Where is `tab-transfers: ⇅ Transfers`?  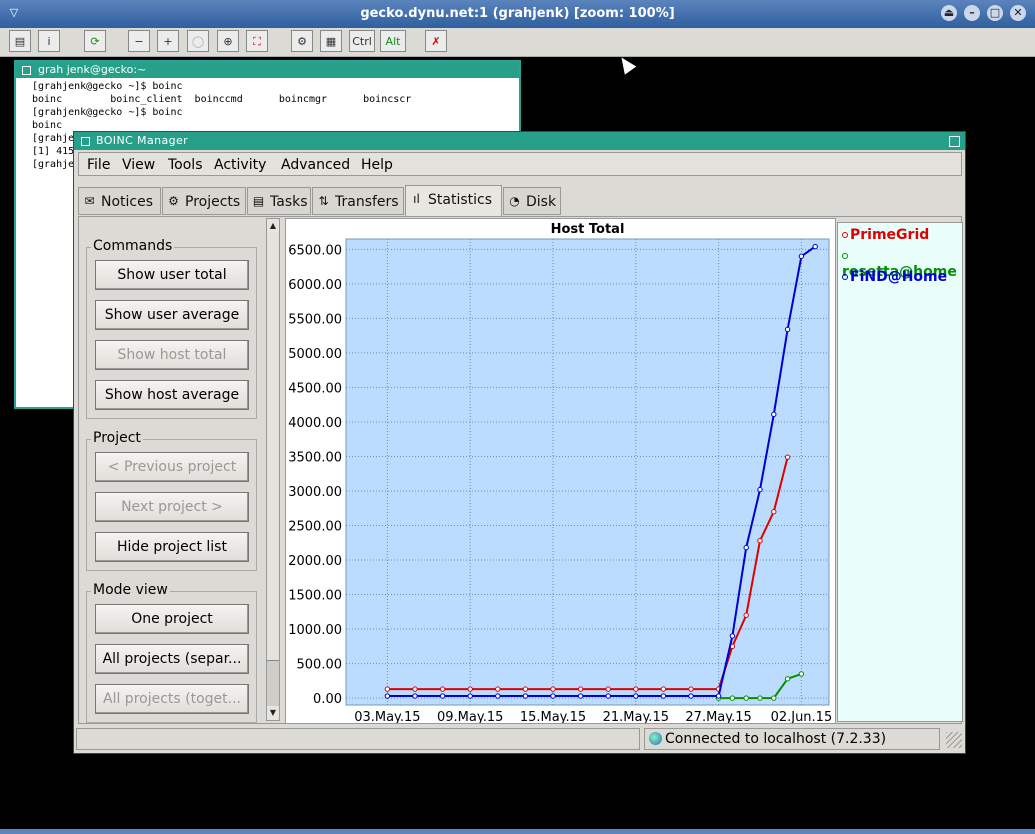 tab-transfers: ⇅ Transfers is located at coordinates (358, 201).